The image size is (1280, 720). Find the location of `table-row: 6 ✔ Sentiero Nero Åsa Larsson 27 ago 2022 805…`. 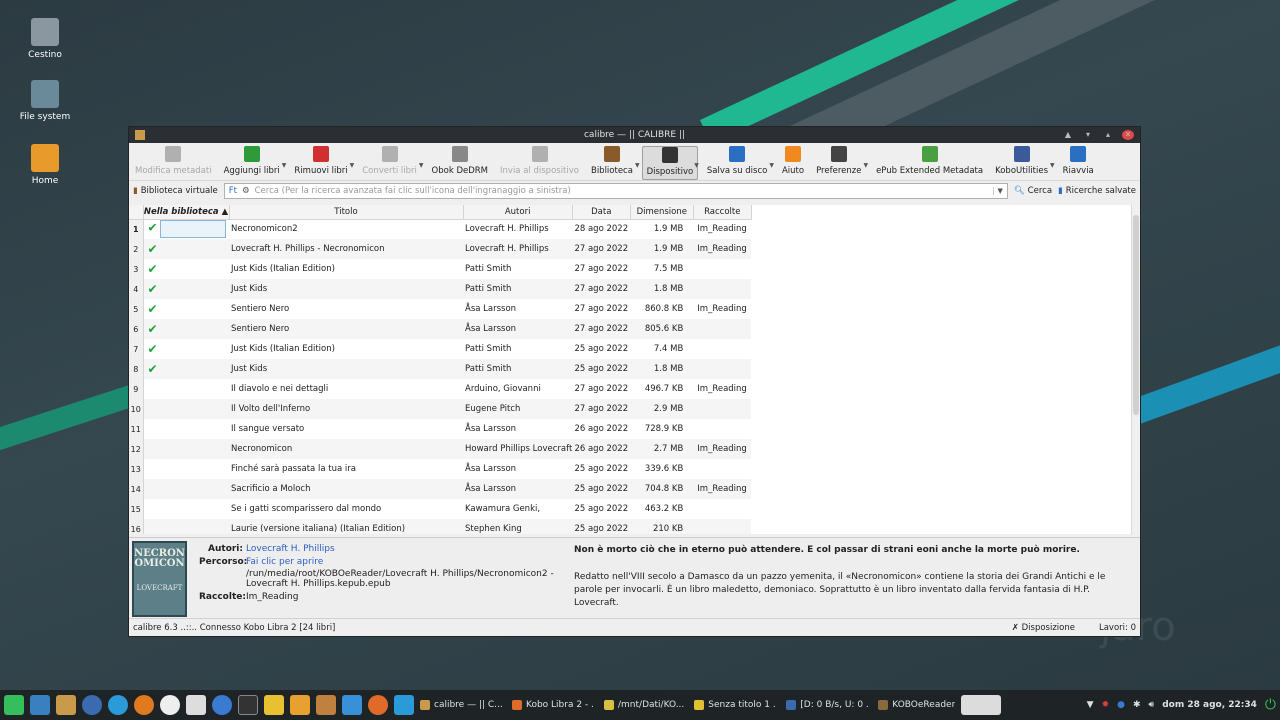

table-row: 6 ✔ Sentiero Nero Åsa Larsson 27 ago 2022 805… is located at coordinates (440, 329).